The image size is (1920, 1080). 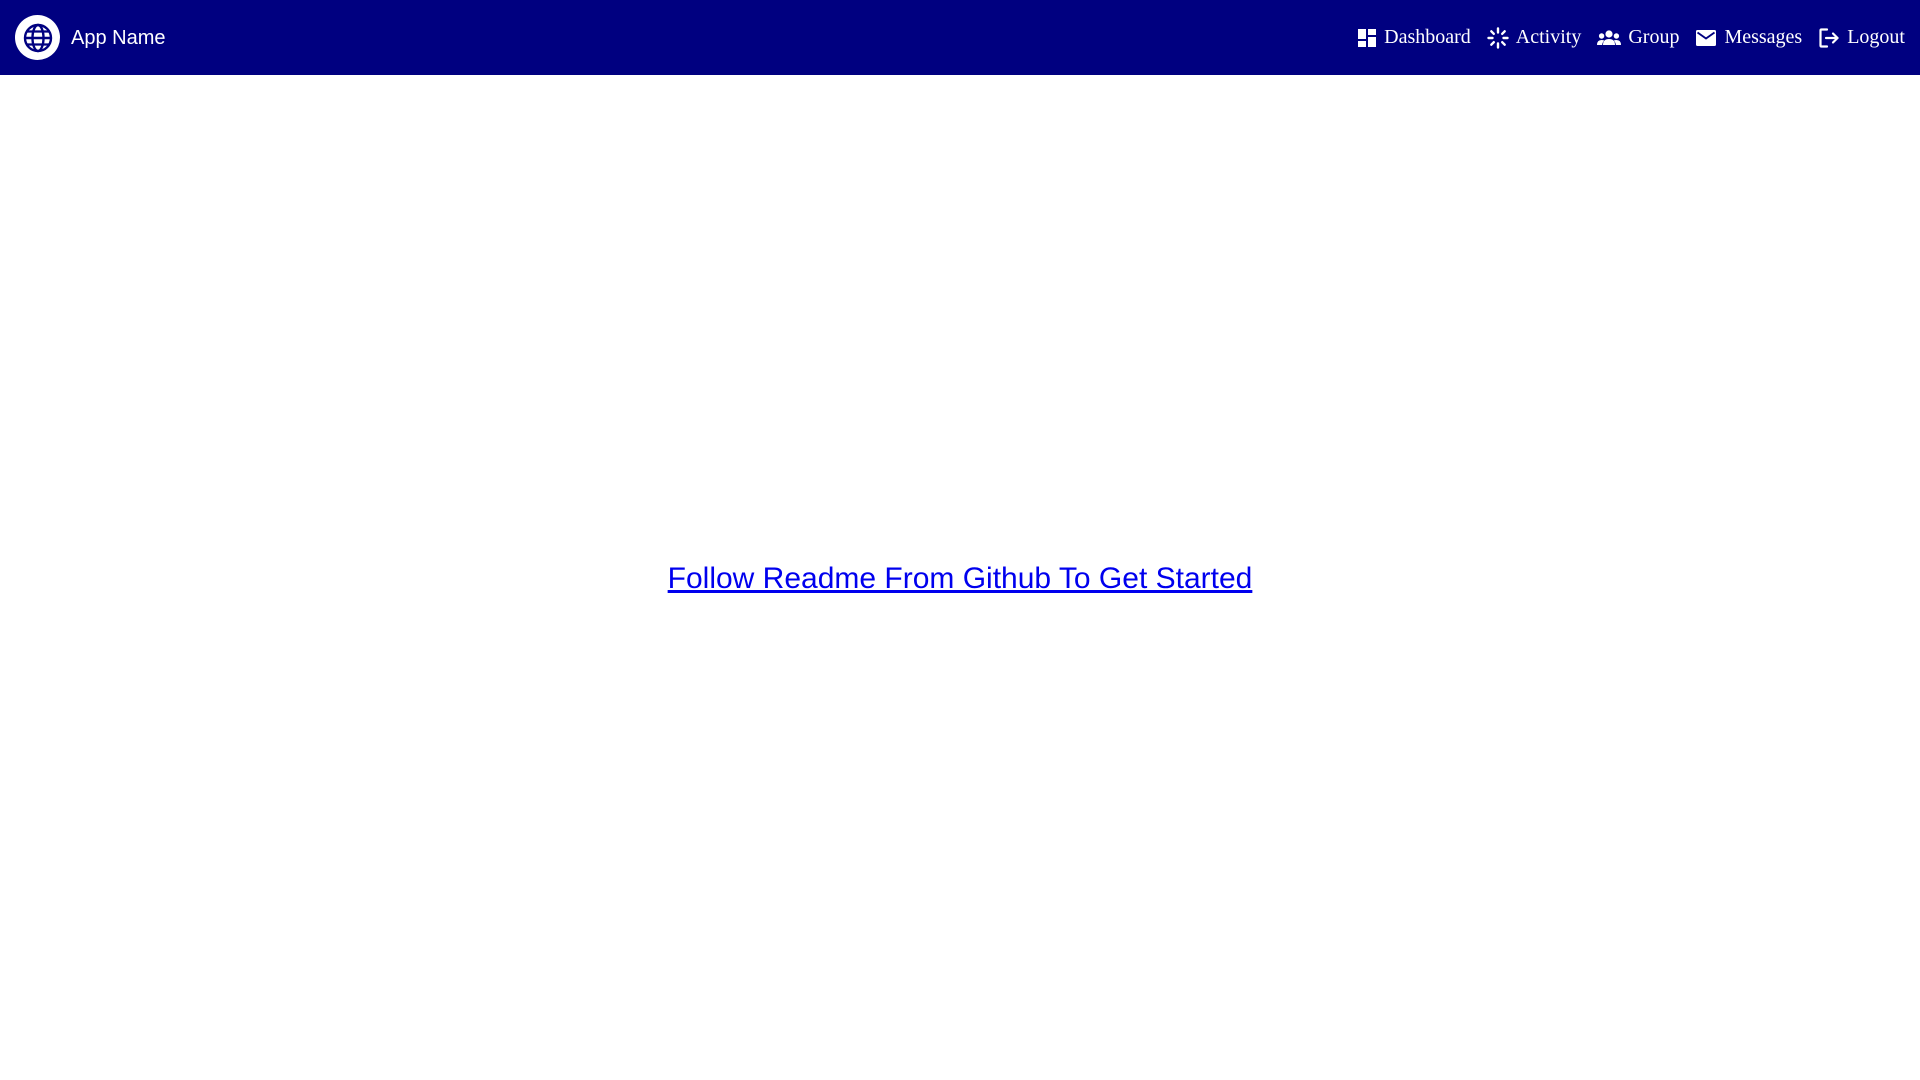 I want to click on logout-icon, so click(x=1829, y=38).